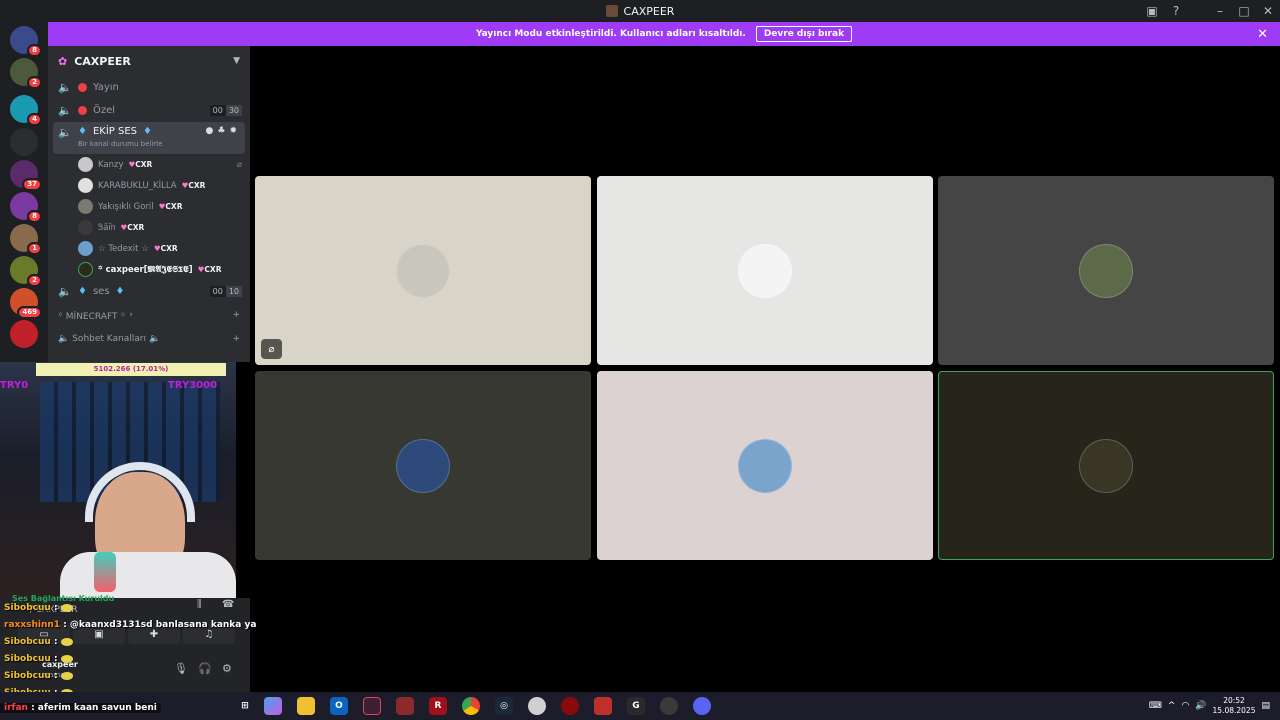  What do you see at coordinates (1262, 34) in the screenshot?
I see `close-icon: ✕` at bounding box center [1262, 34].